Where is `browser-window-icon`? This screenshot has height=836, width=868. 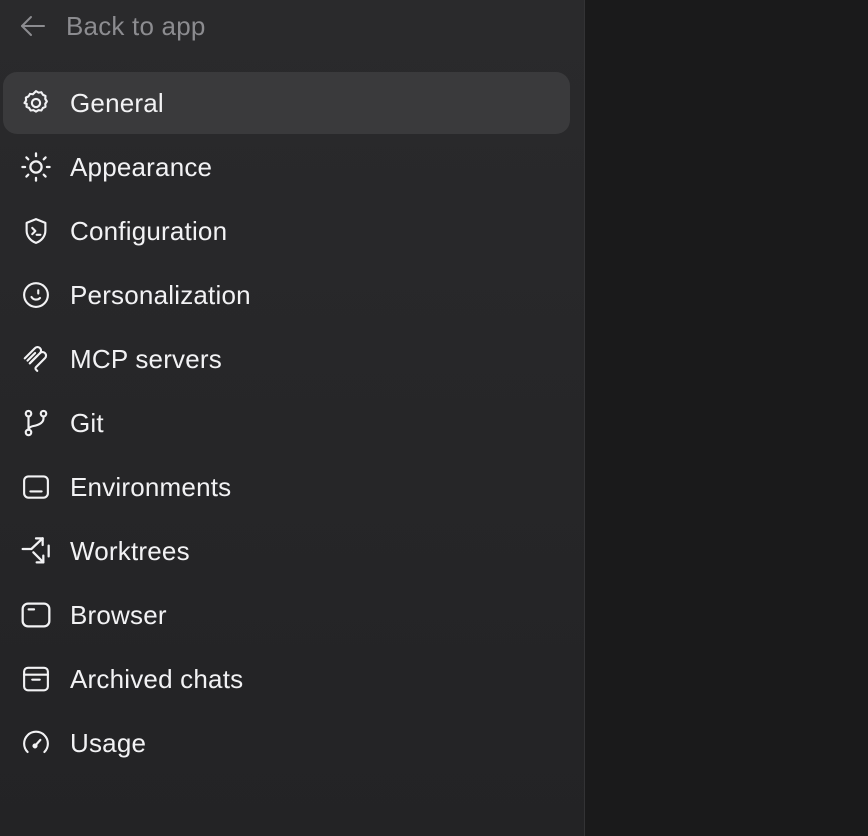 browser-window-icon is located at coordinates (36, 615).